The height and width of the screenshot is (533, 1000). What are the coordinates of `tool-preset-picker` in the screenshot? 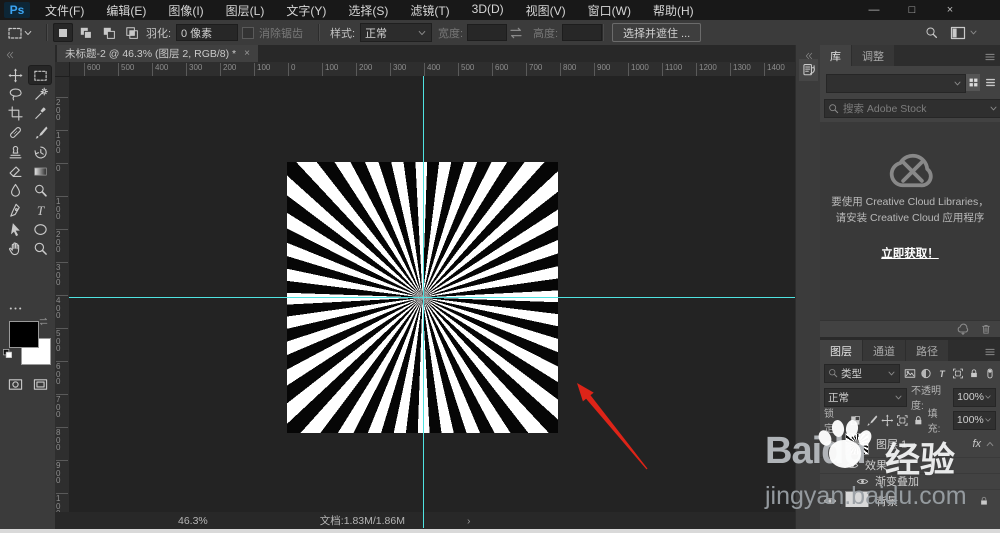 It's located at (20, 32).